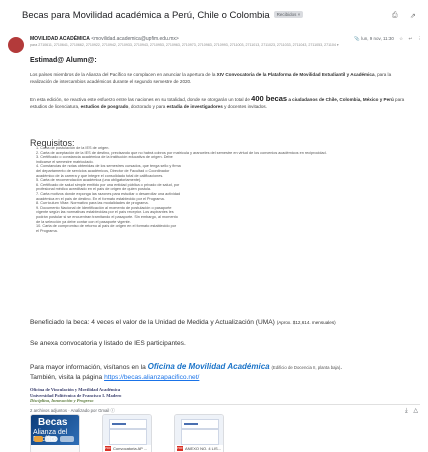  I want to click on attachment-card: Becas Alianza del Pacífico, so click(55, 433).